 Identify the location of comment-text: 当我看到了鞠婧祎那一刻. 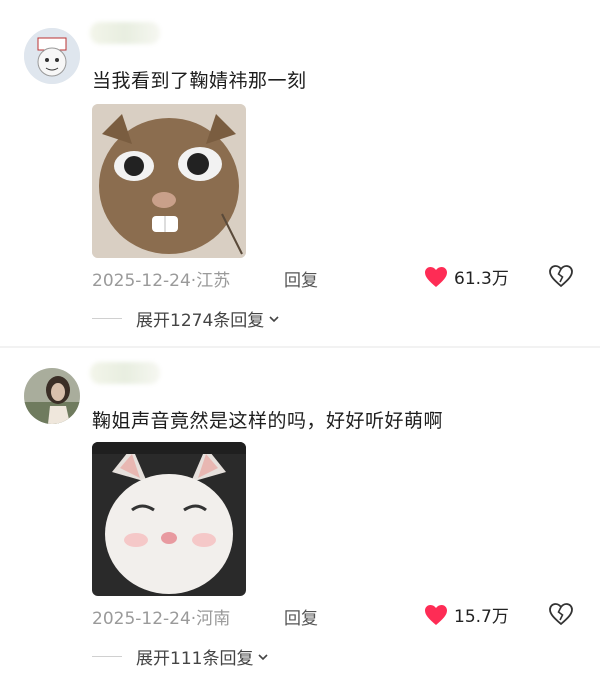
(199, 81).